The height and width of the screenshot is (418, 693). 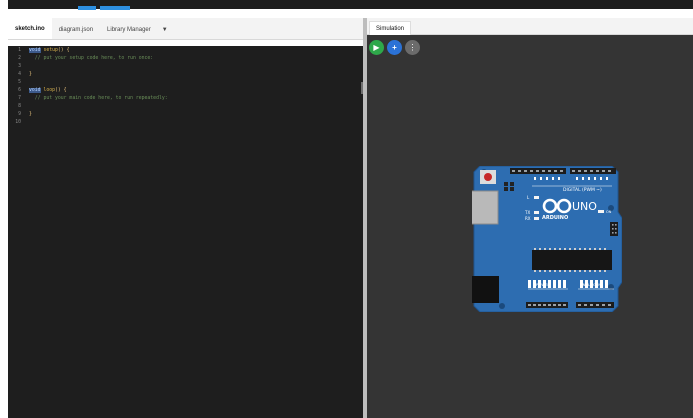 I want to click on tabs-dropdown-icon: ▼, so click(x=165, y=28).